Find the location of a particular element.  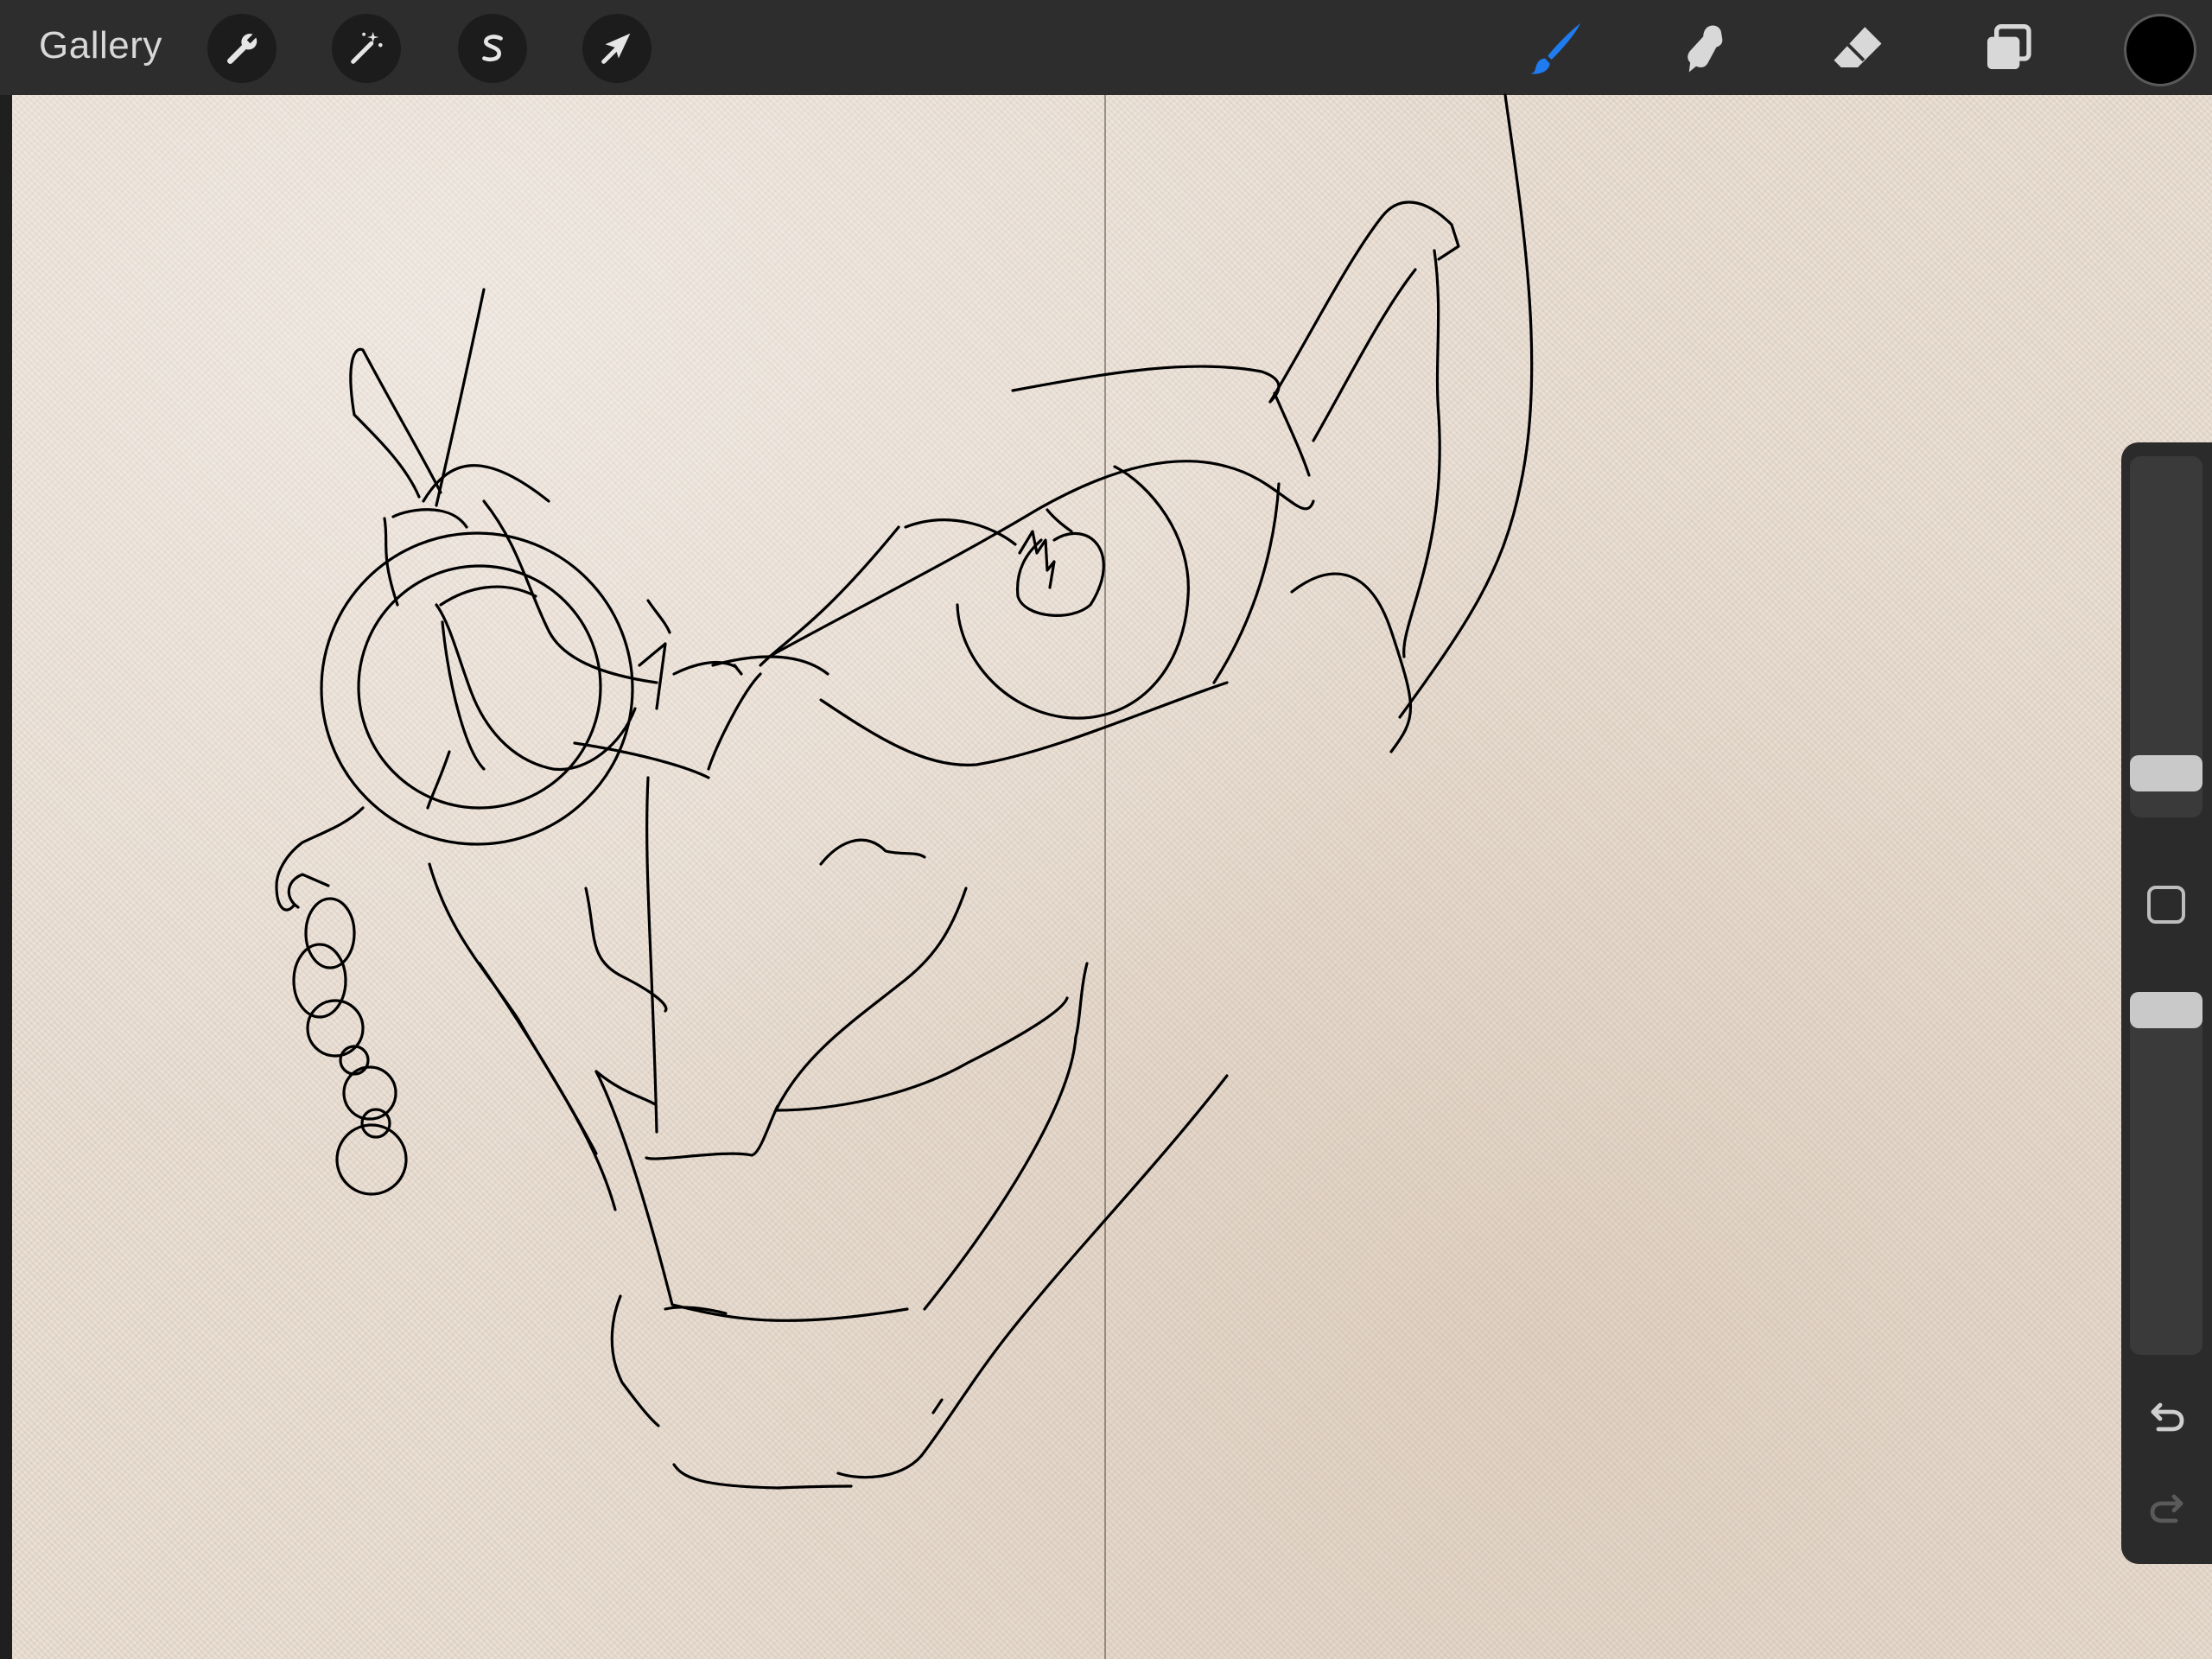

redo-icon is located at coordinates (2166, 1508).